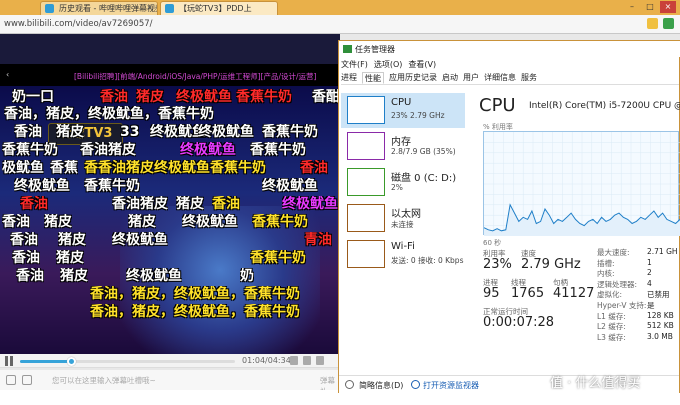 This screenshot has height=405, width=680. I want to click on tab-history: 历史观看 - 哔哩哔哩弹幕视频 ×, so click(99, 8).